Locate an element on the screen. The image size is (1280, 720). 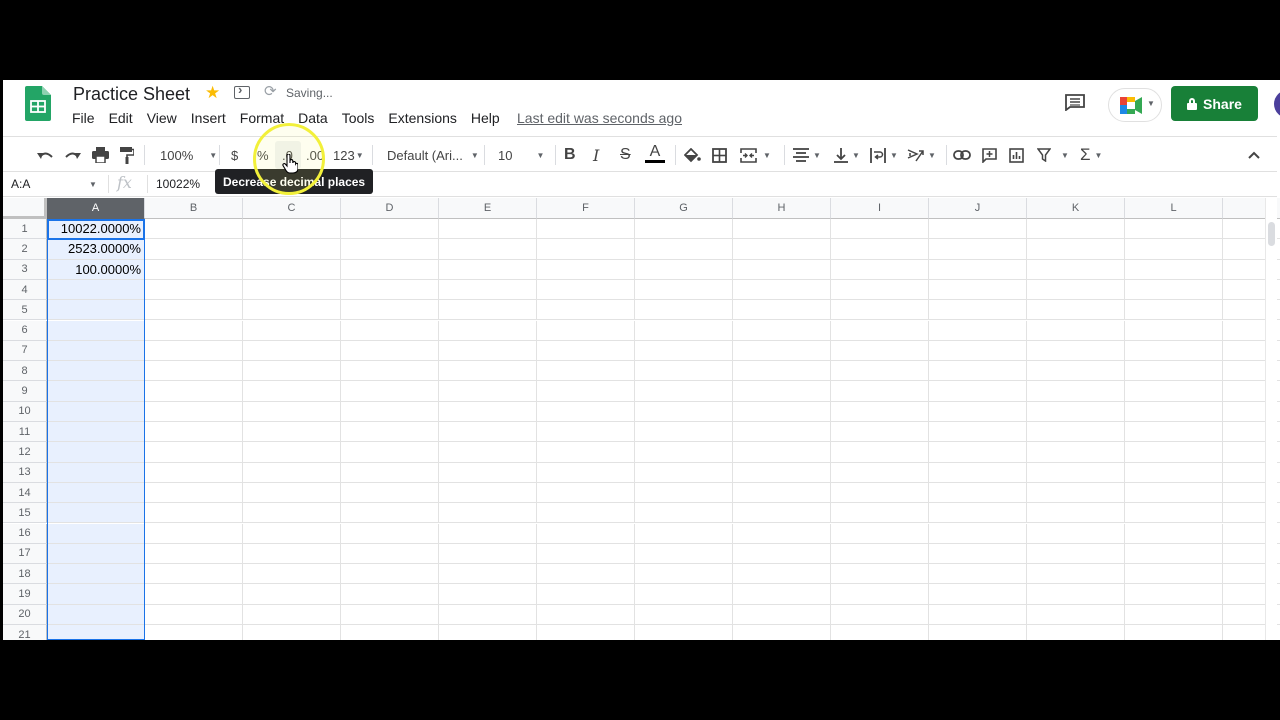
cell-h19 is located at coordinates (782, 594).